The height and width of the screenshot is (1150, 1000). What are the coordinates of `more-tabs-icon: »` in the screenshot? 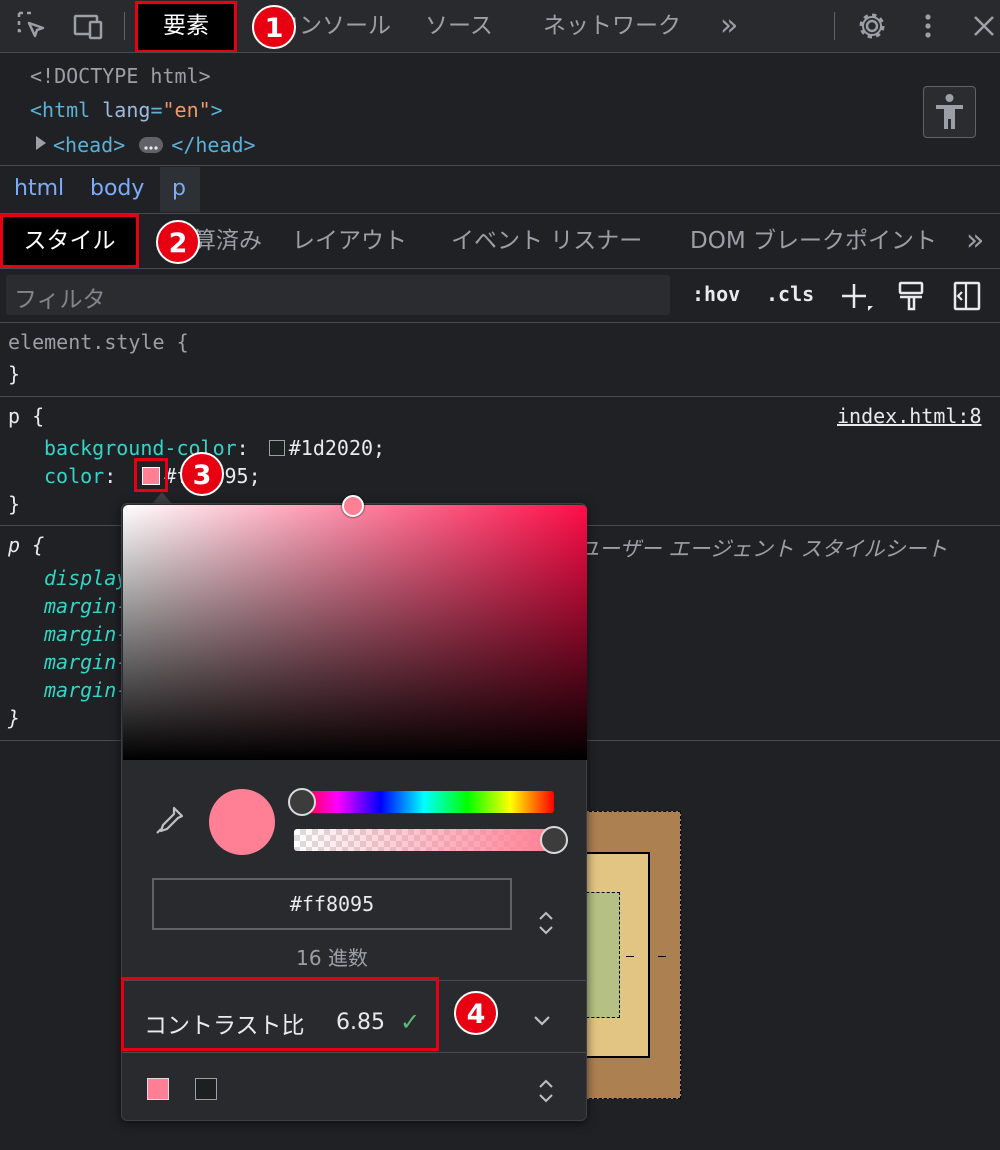 It's located at (729, 26).